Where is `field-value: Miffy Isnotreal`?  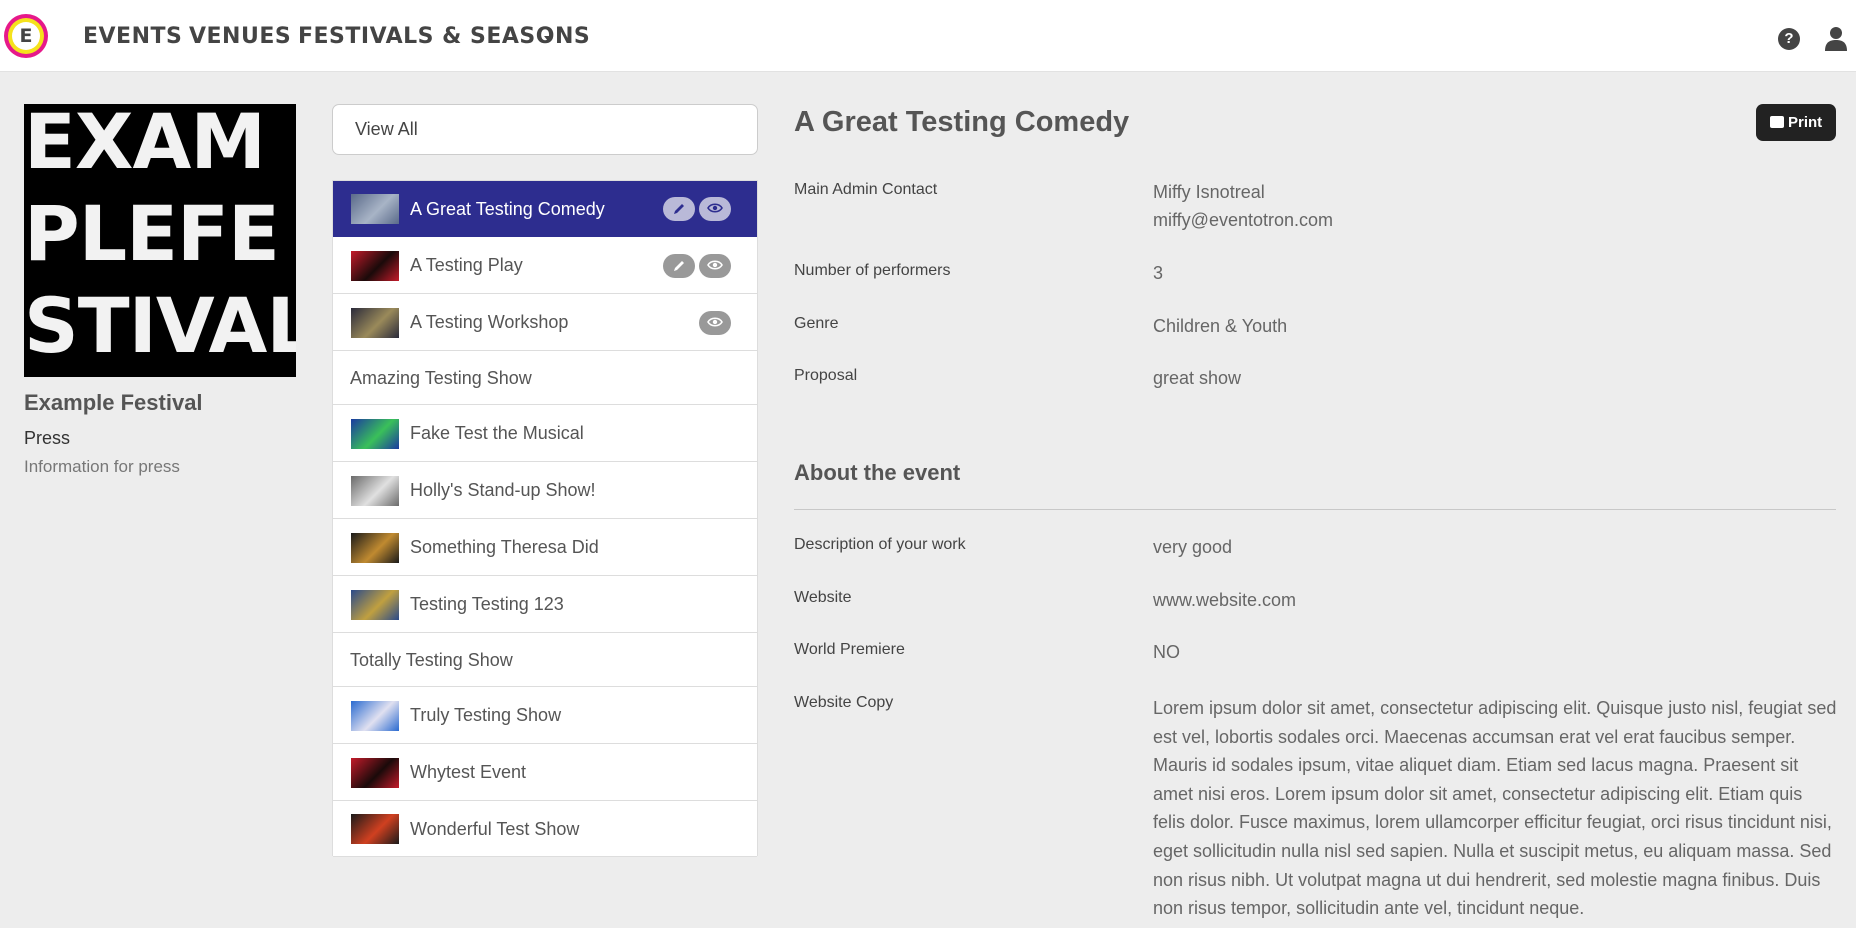
field-value: Miffy Isnotreal is located at coordinates (1209, 192).